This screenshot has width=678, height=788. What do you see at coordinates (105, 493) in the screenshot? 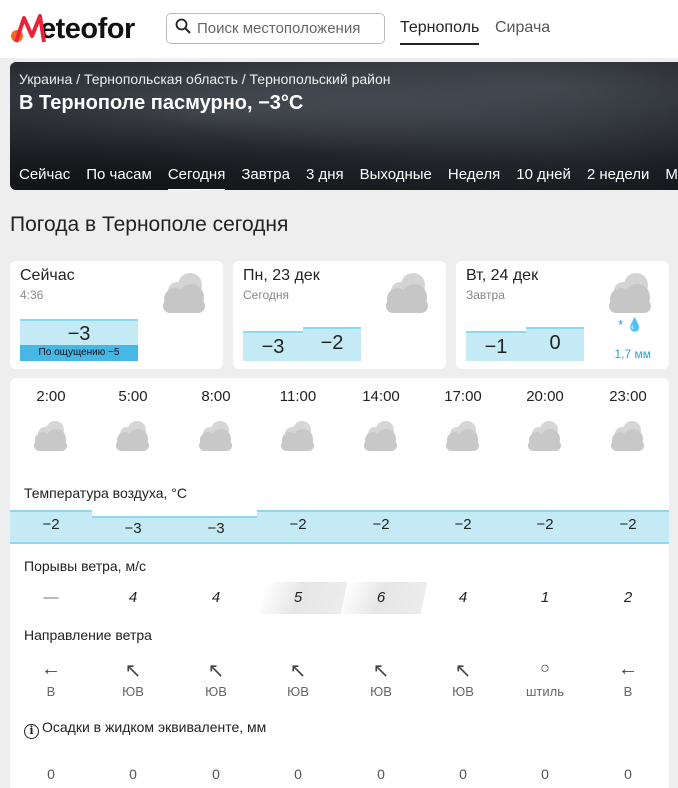
I see `temp-row-label: Температура воздуха, °C` at bounding box center [105, 493].